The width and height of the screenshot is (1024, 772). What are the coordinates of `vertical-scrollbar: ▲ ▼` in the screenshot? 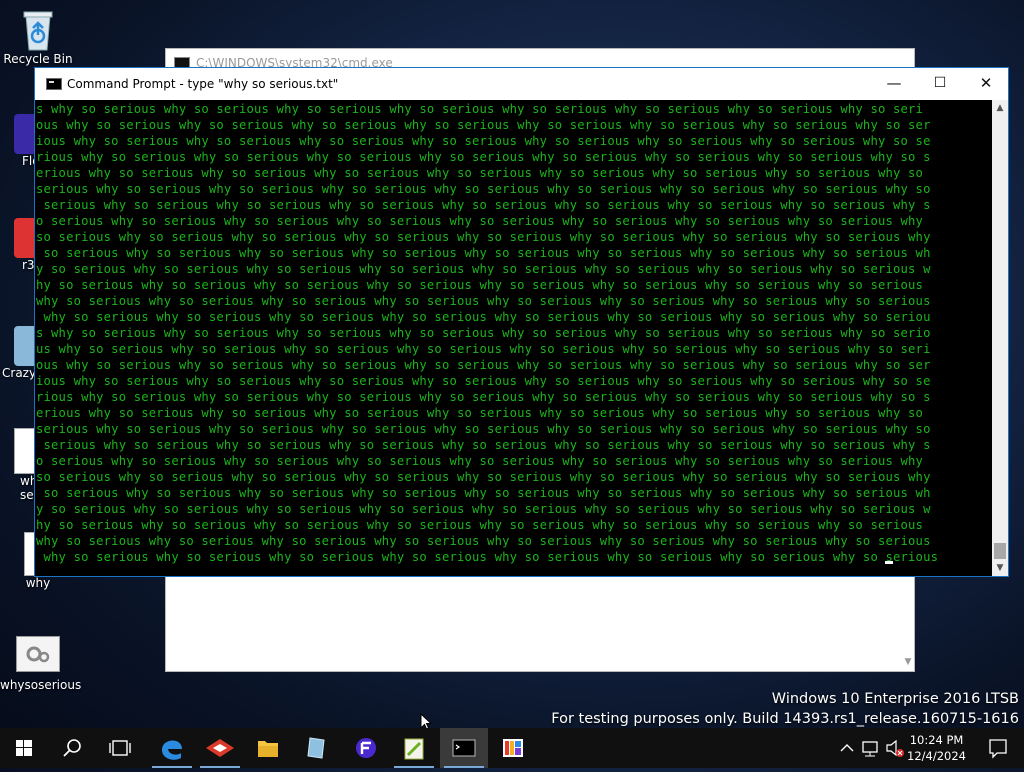 It's located at (1000, 338).